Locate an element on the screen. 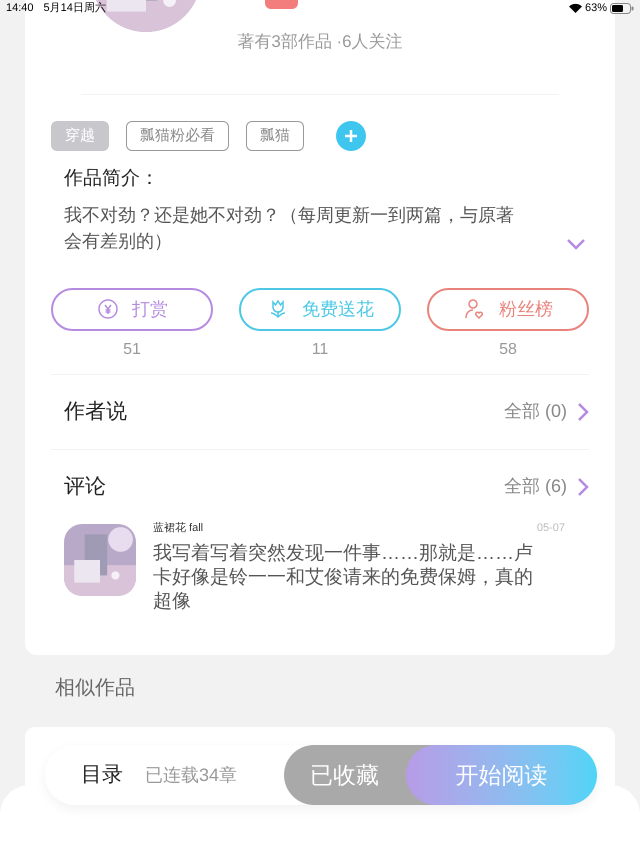 The width and height of the screenshot is (640, 853). section-title: 相似作品 is located at coordinates (95, 688).